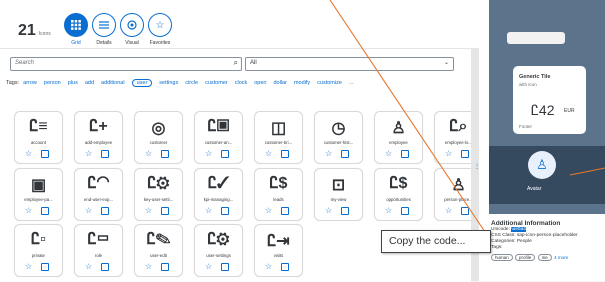 The width and height of the screenshot is (605, 282). I want to click on tag-chip: customer, so click(216, 83).